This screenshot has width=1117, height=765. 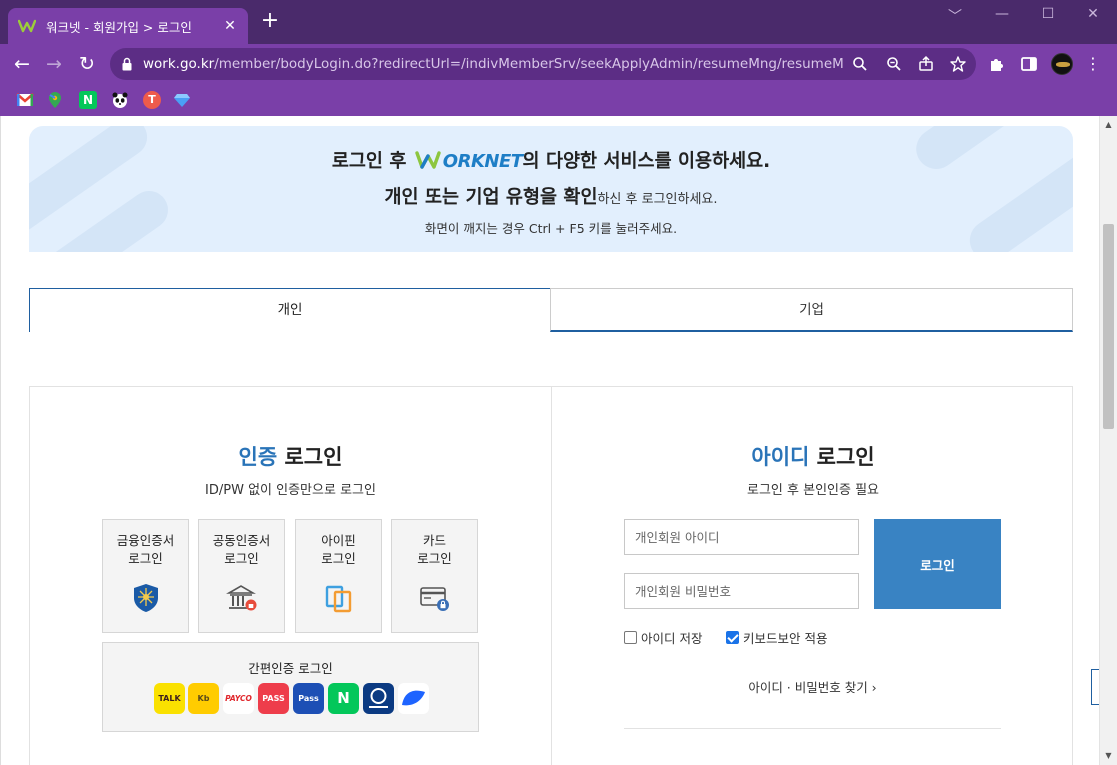 I want to click on side-panel-icon, so click(x=1029, y=64).